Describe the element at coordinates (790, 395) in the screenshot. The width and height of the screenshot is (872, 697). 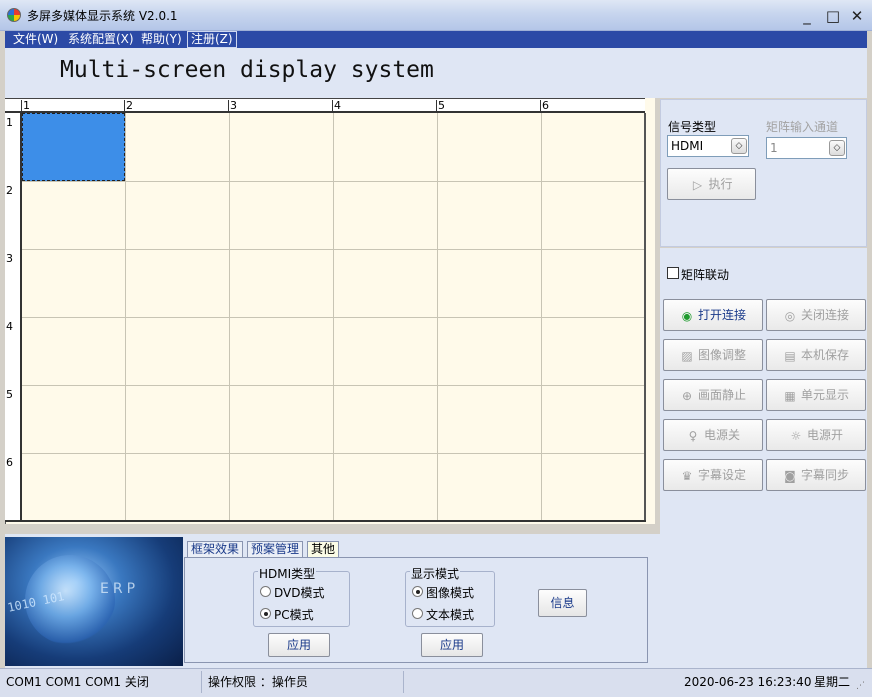
I see `grid-icon: ▦` at that location.